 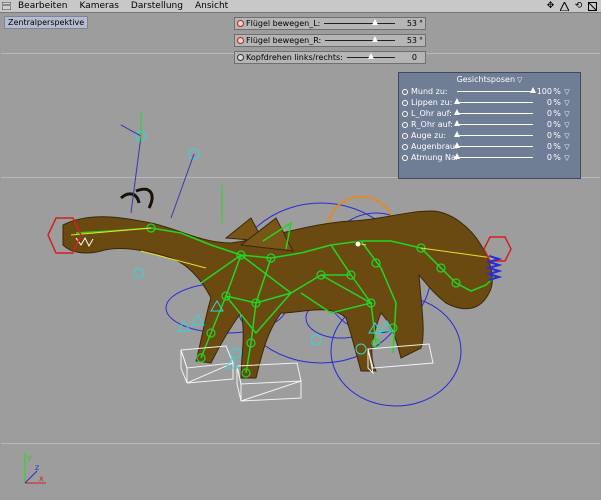 What do you see at coordinates (544, 91) in the screenshot?
I see `pose-value: 100` at bounding box center [544, 91].